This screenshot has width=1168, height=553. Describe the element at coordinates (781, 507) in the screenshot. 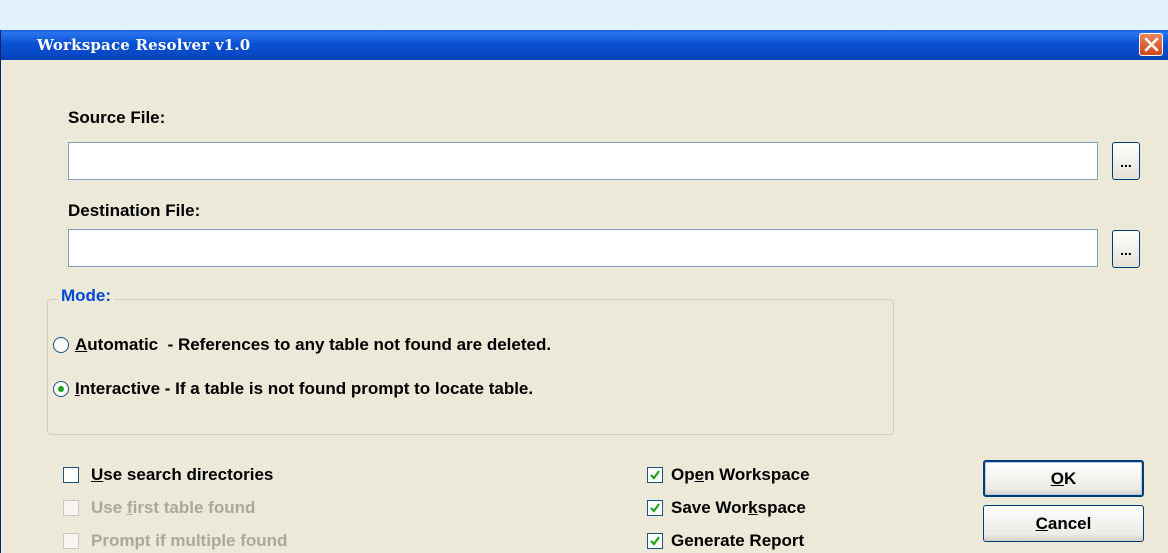

I see `save-ws-text: space` at that location.